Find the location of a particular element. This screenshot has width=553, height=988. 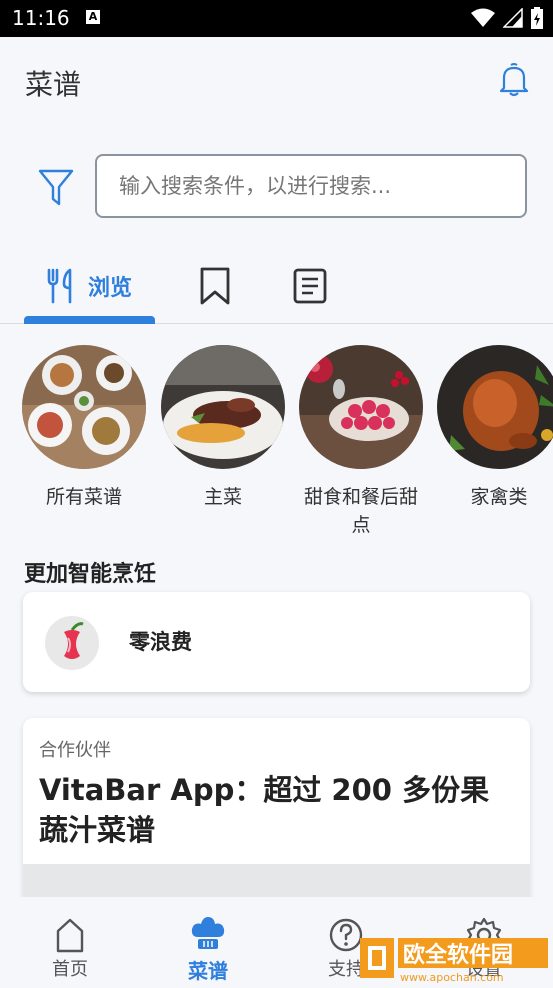

category-desserts: 甜食和餐后甜点 is located at coordinates (361, 442).